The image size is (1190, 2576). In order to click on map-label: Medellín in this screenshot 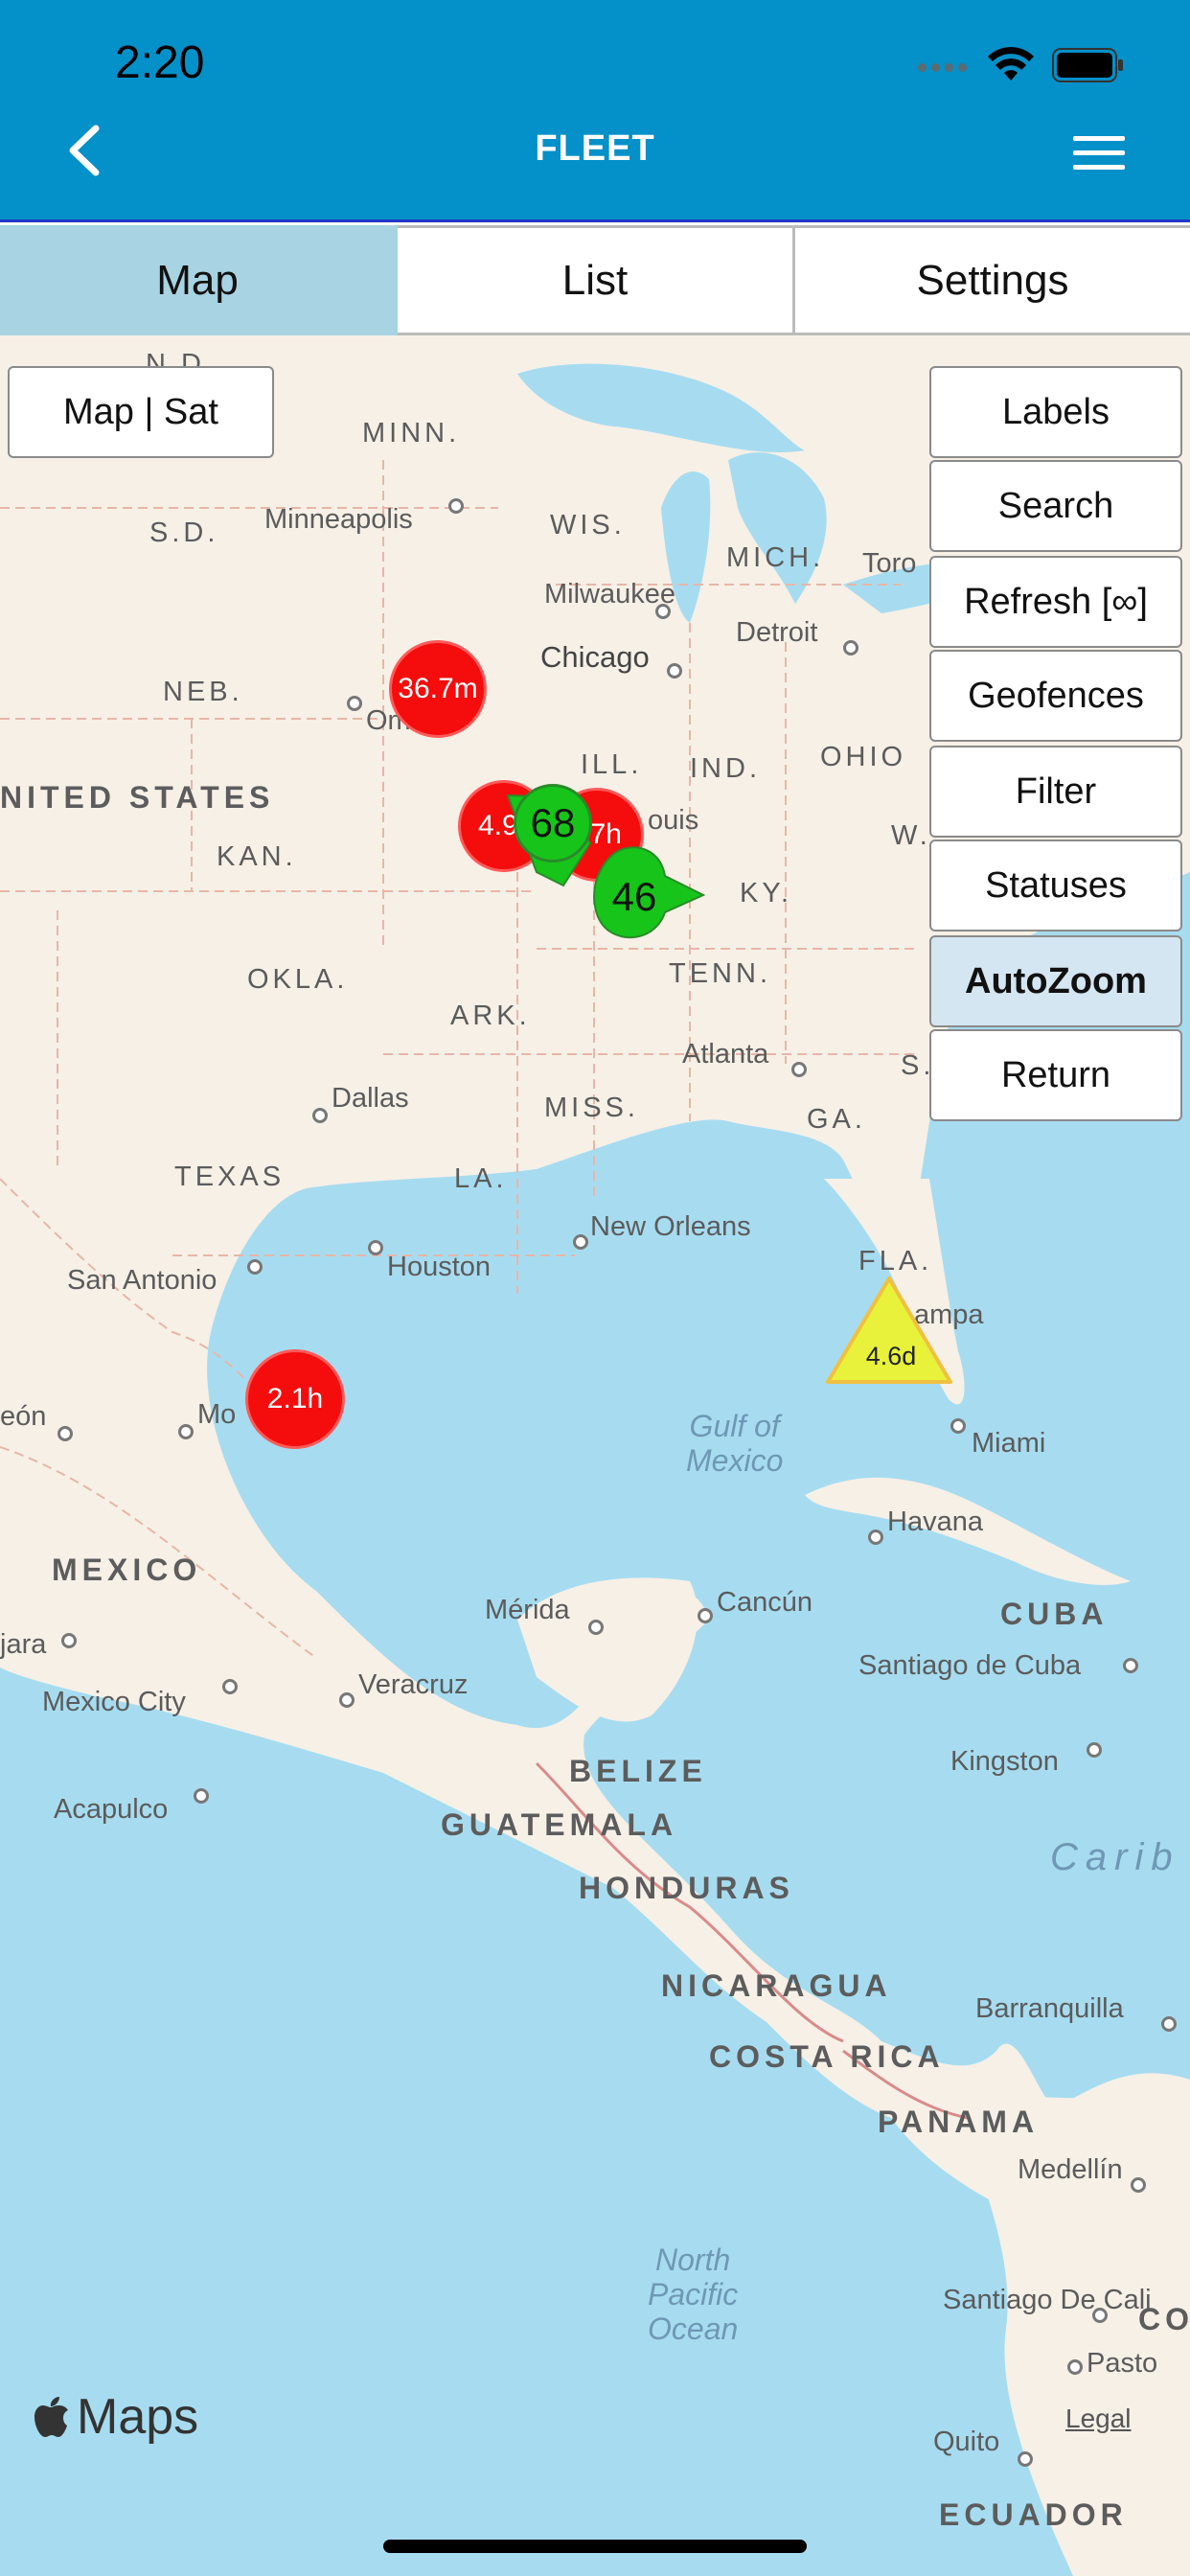, I will do `click(1070, 2169)`.